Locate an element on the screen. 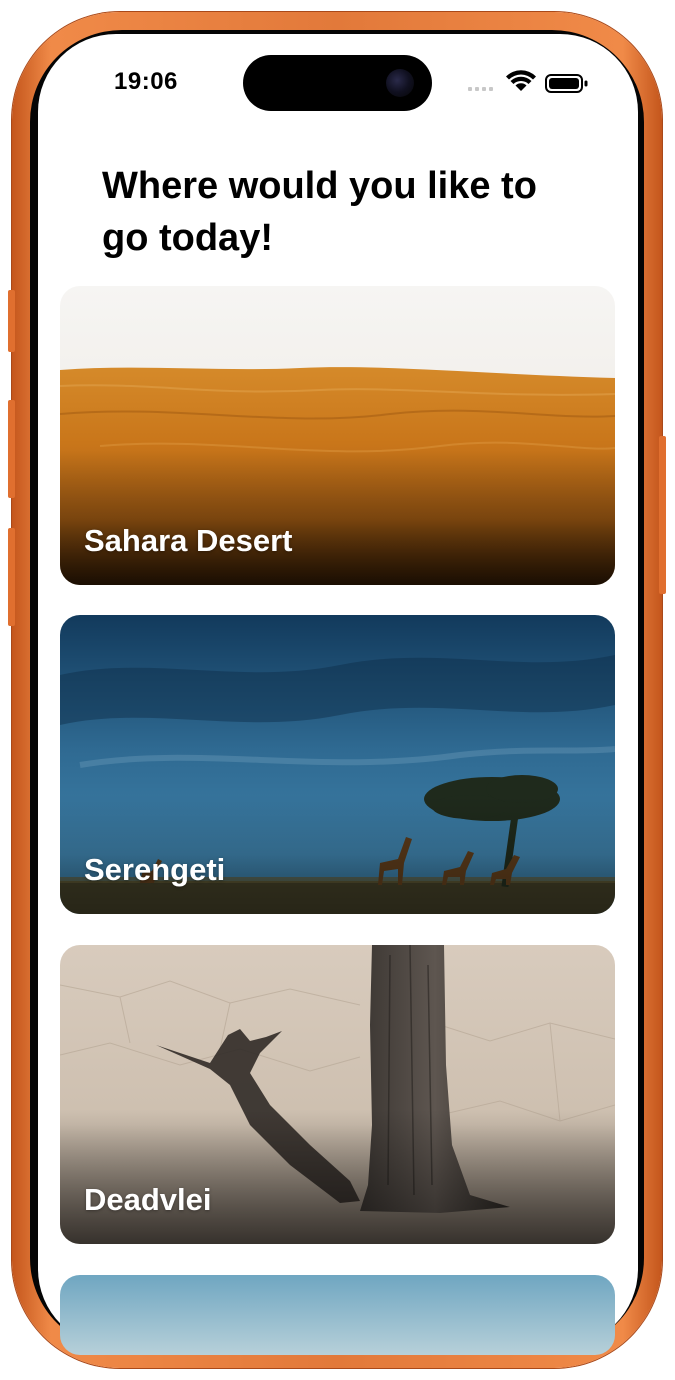 Image resolution: width=675 pixels, height=1380 pixels. destination-label: Serengeti is located at coordinates (155, 869).